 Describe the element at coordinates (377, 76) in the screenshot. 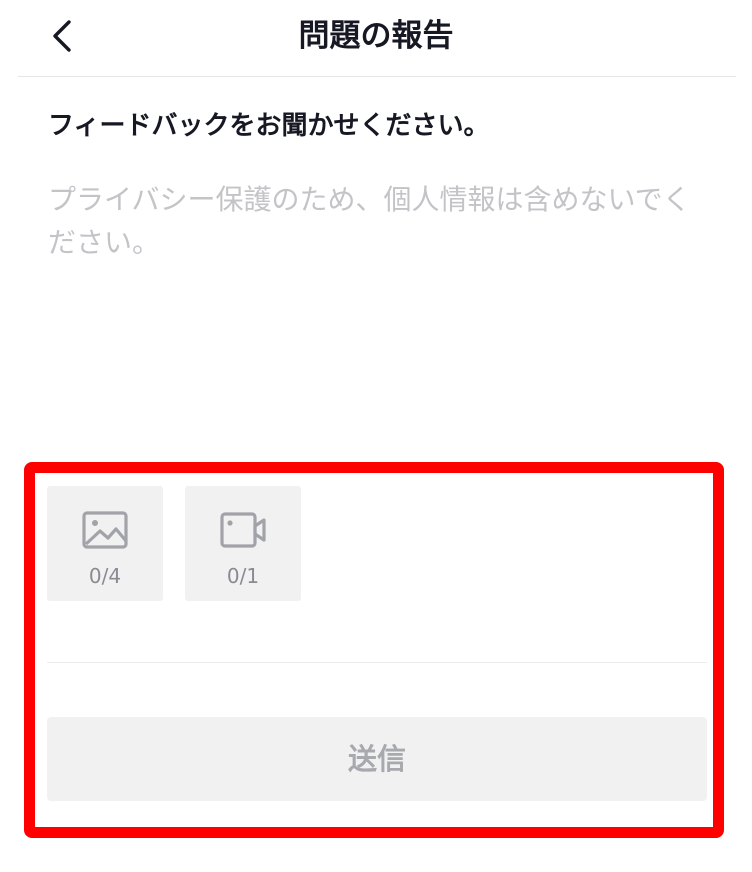

I see `header-divider` at that location.